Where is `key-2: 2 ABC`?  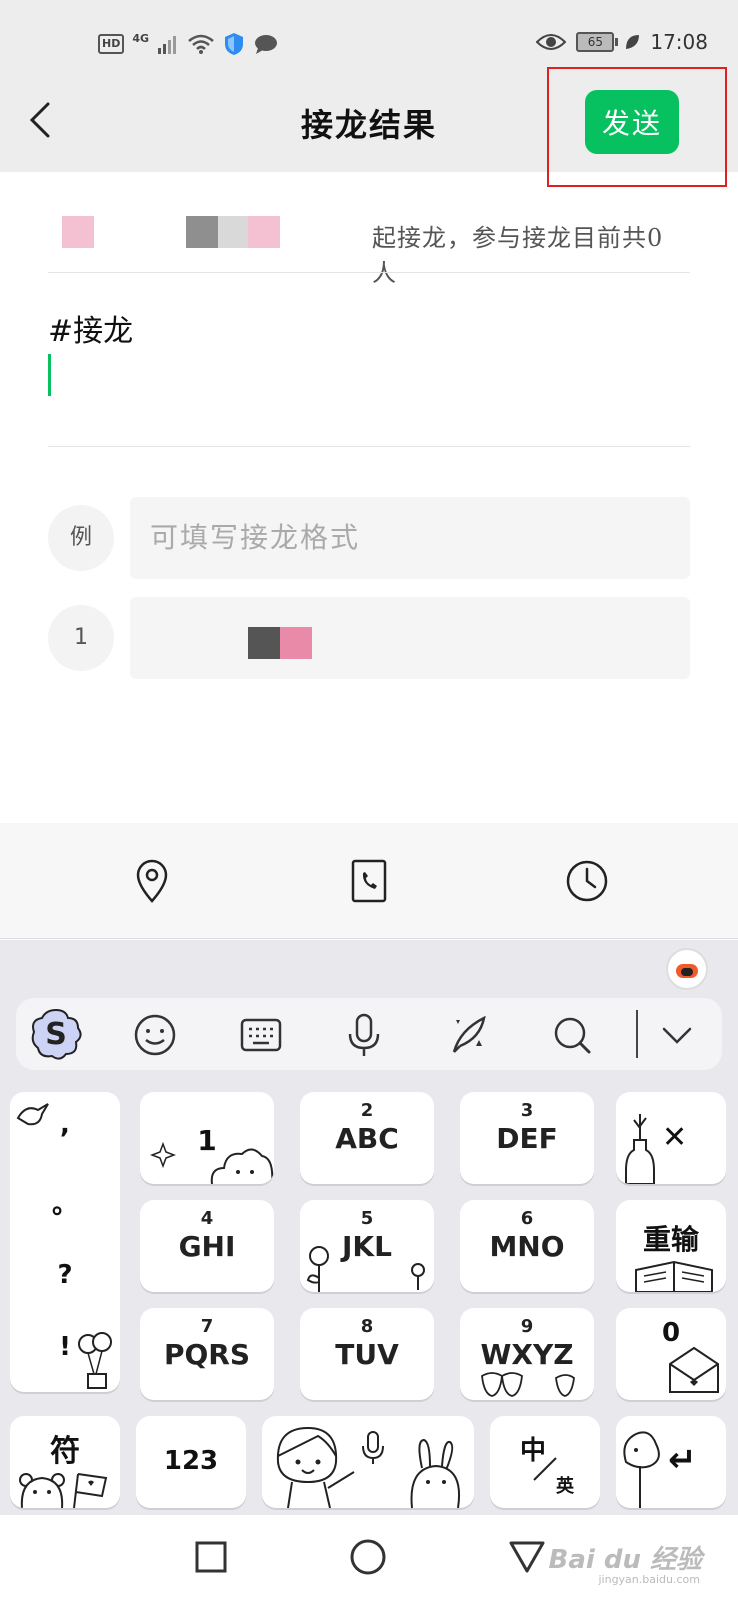
key-2: 2 ABC is located at coordinates (367, 1138).